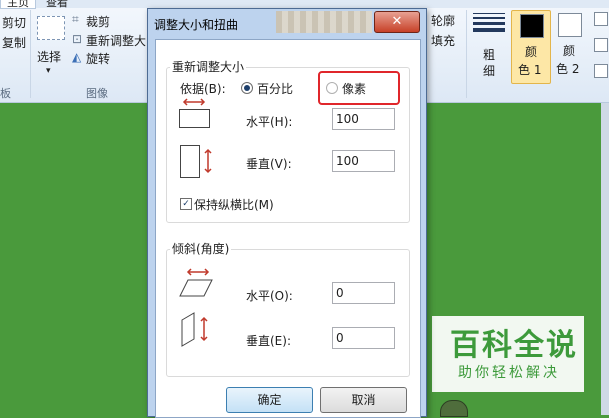  Describe the element at coordinates (531, 52) in the screenshot. I see `color1-label-1: 颜` at that location.